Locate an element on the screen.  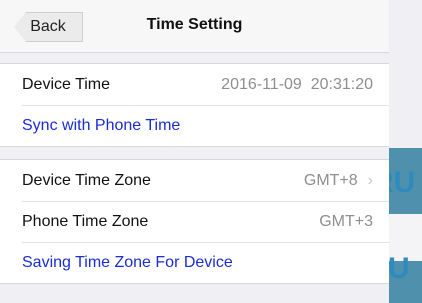
saving-time-zone-link: Saving Time Zone For Device is located at coordinates (127, 263).